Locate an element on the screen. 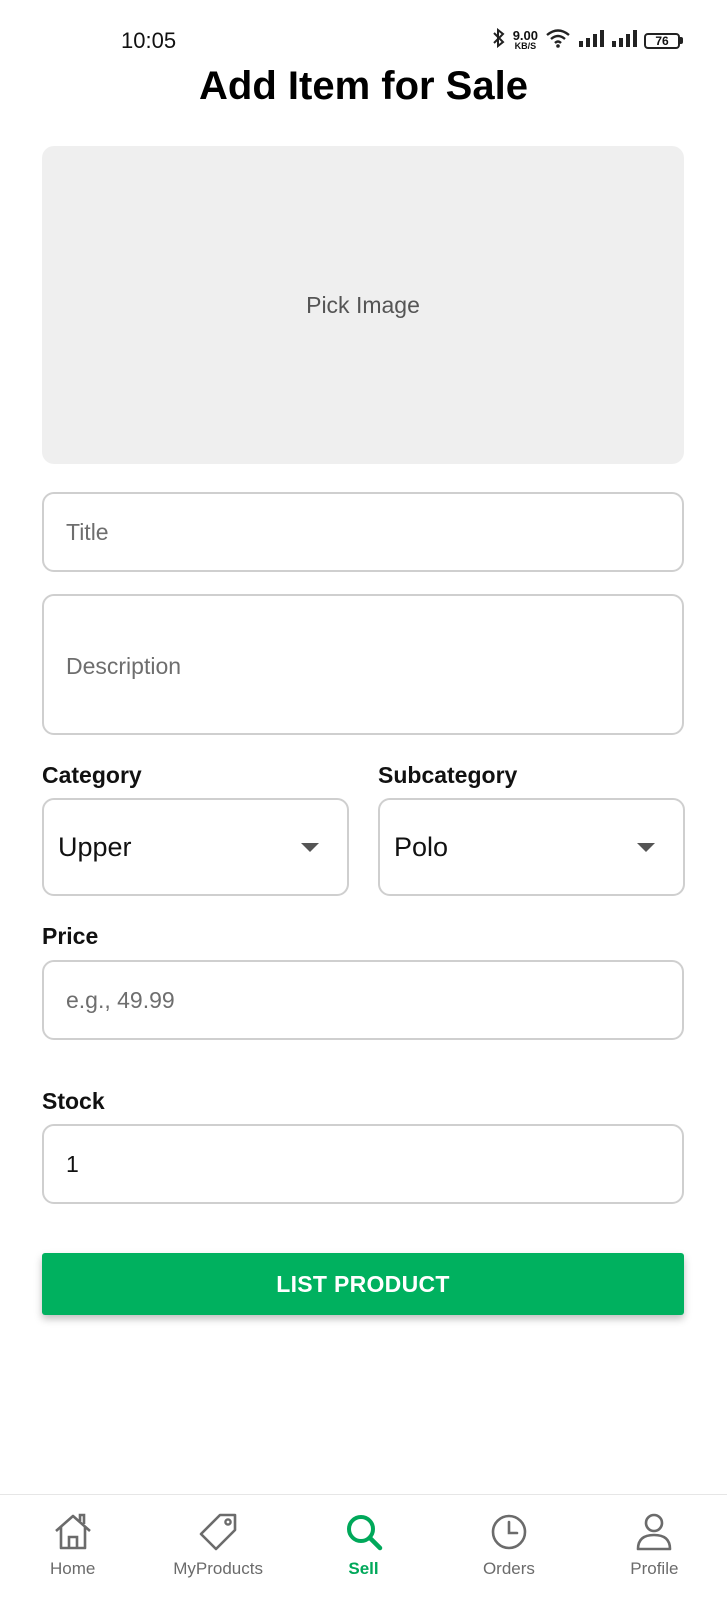 Image resolution: width=727 pixels, height=1600 pixels. stock-input is located at coordinates (363, 1164).